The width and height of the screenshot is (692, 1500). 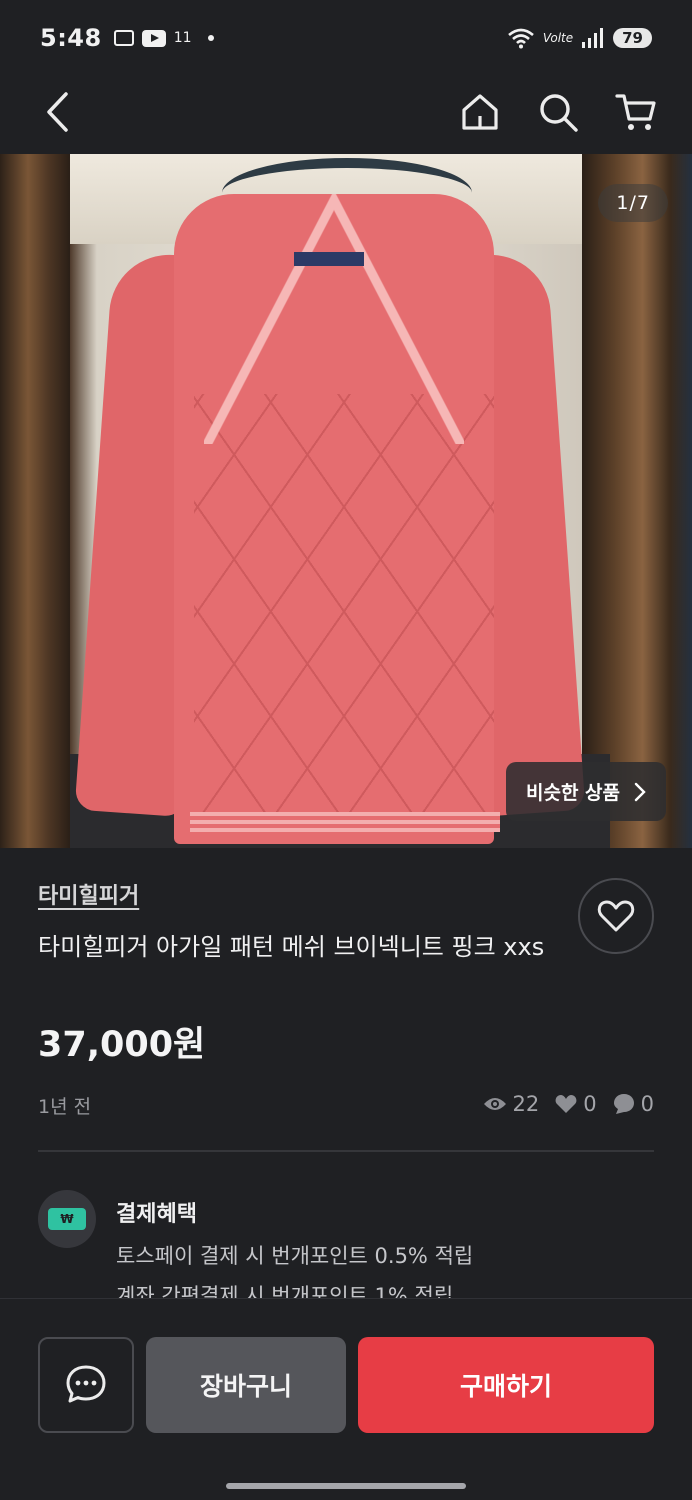 I want to click on status-right-icons: Volte 79, so click(x=579, y=38).